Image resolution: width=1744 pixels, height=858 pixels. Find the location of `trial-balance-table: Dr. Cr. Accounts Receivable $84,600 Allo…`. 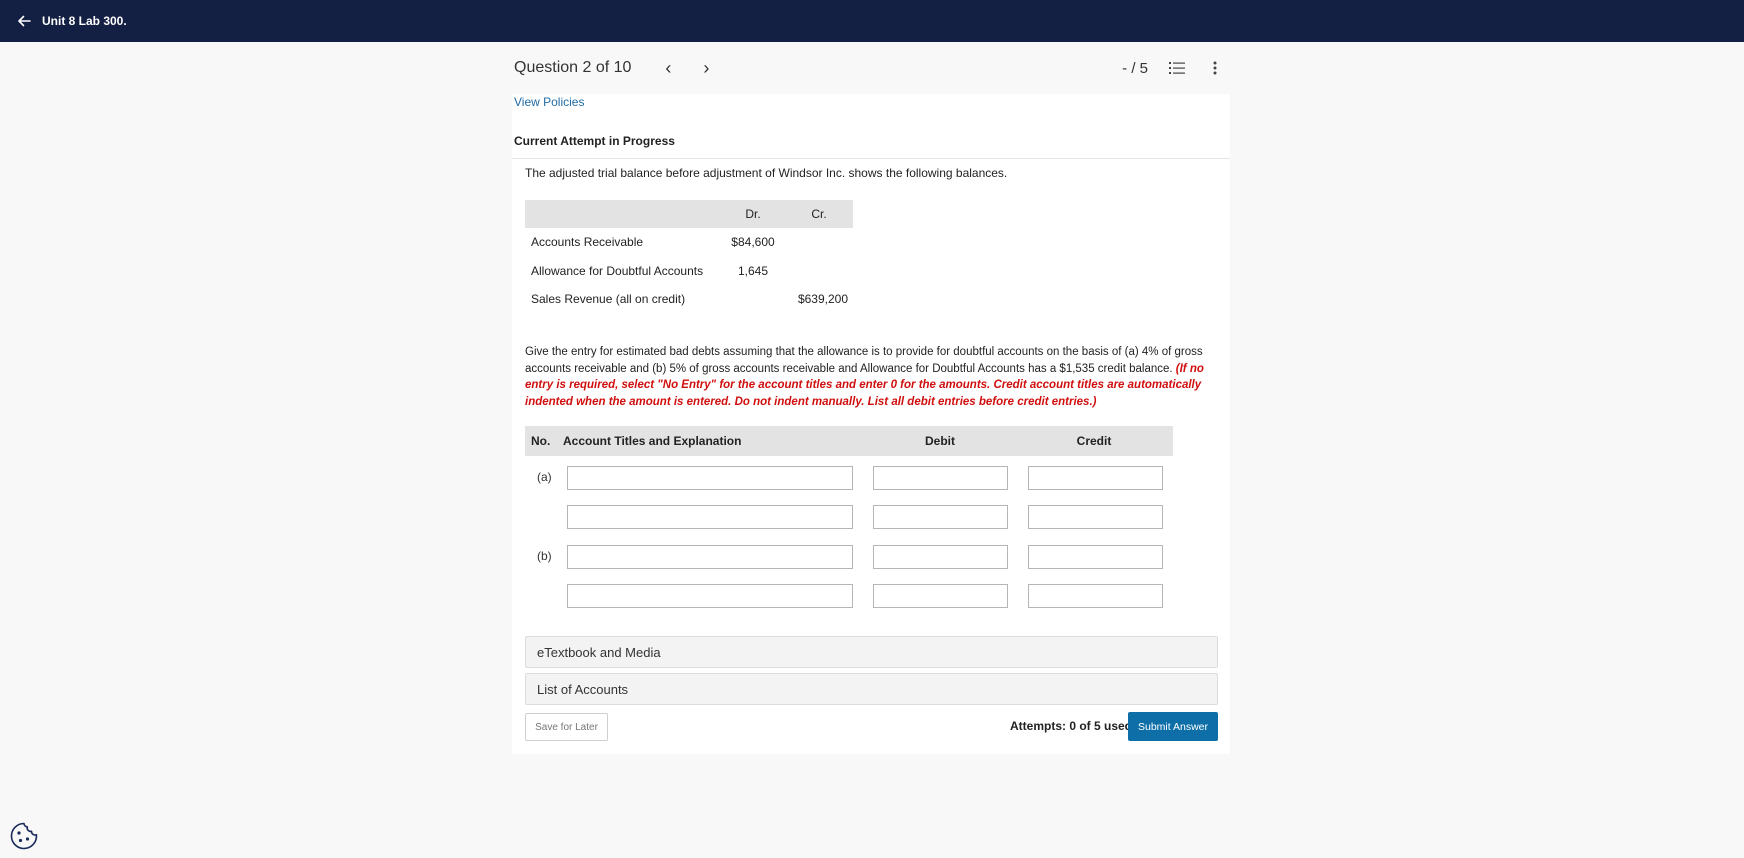

trial-balance-table: Dr. Cr. Accounts Receivable $84,600 Allo… is located at coordinates (689, 257).